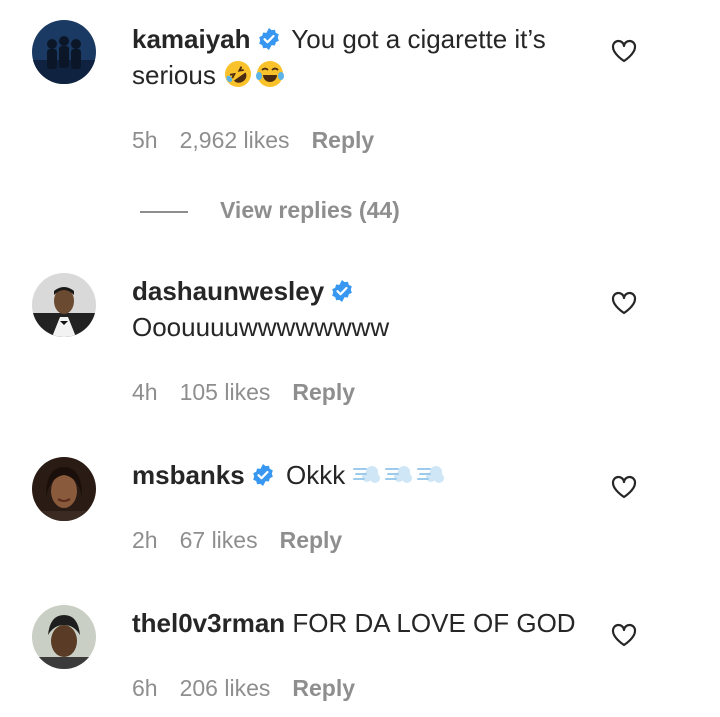 Image resolution: width=720 pixels, height=717 pixels. I want to click on comment-text: thel0v3rman FOR DA LOVE OF GOD, so click(362, 623).